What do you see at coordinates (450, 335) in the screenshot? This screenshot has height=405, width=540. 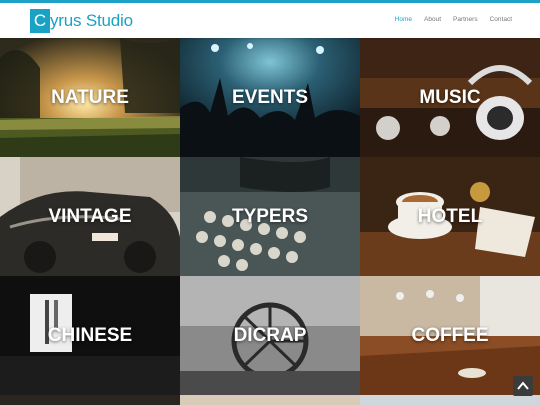 I see `tile-label: COFFEE` at bounding box center [450, 335].